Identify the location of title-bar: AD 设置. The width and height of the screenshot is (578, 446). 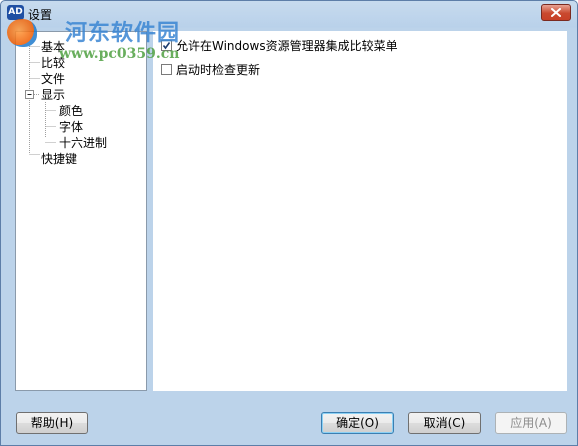
(289, 14).